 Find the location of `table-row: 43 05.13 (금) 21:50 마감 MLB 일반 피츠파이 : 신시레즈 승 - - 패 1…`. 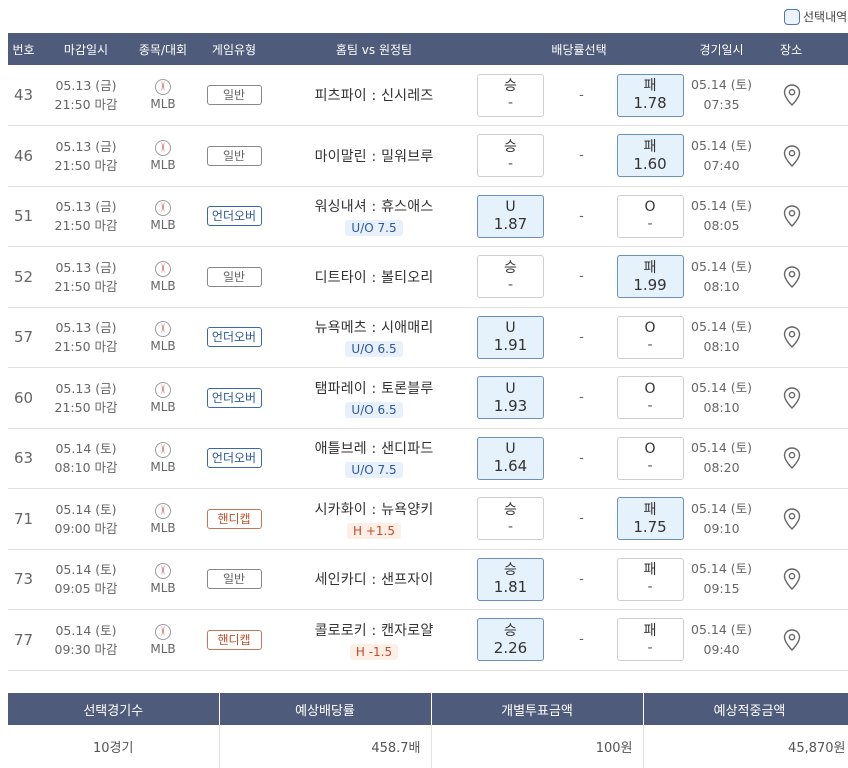

table-row: 43 05.13 (금) 21:50 마감 MLB 일반 피츠파이 : 신시레즈 승 - - 패 1… is located at coordinates (428, 95).